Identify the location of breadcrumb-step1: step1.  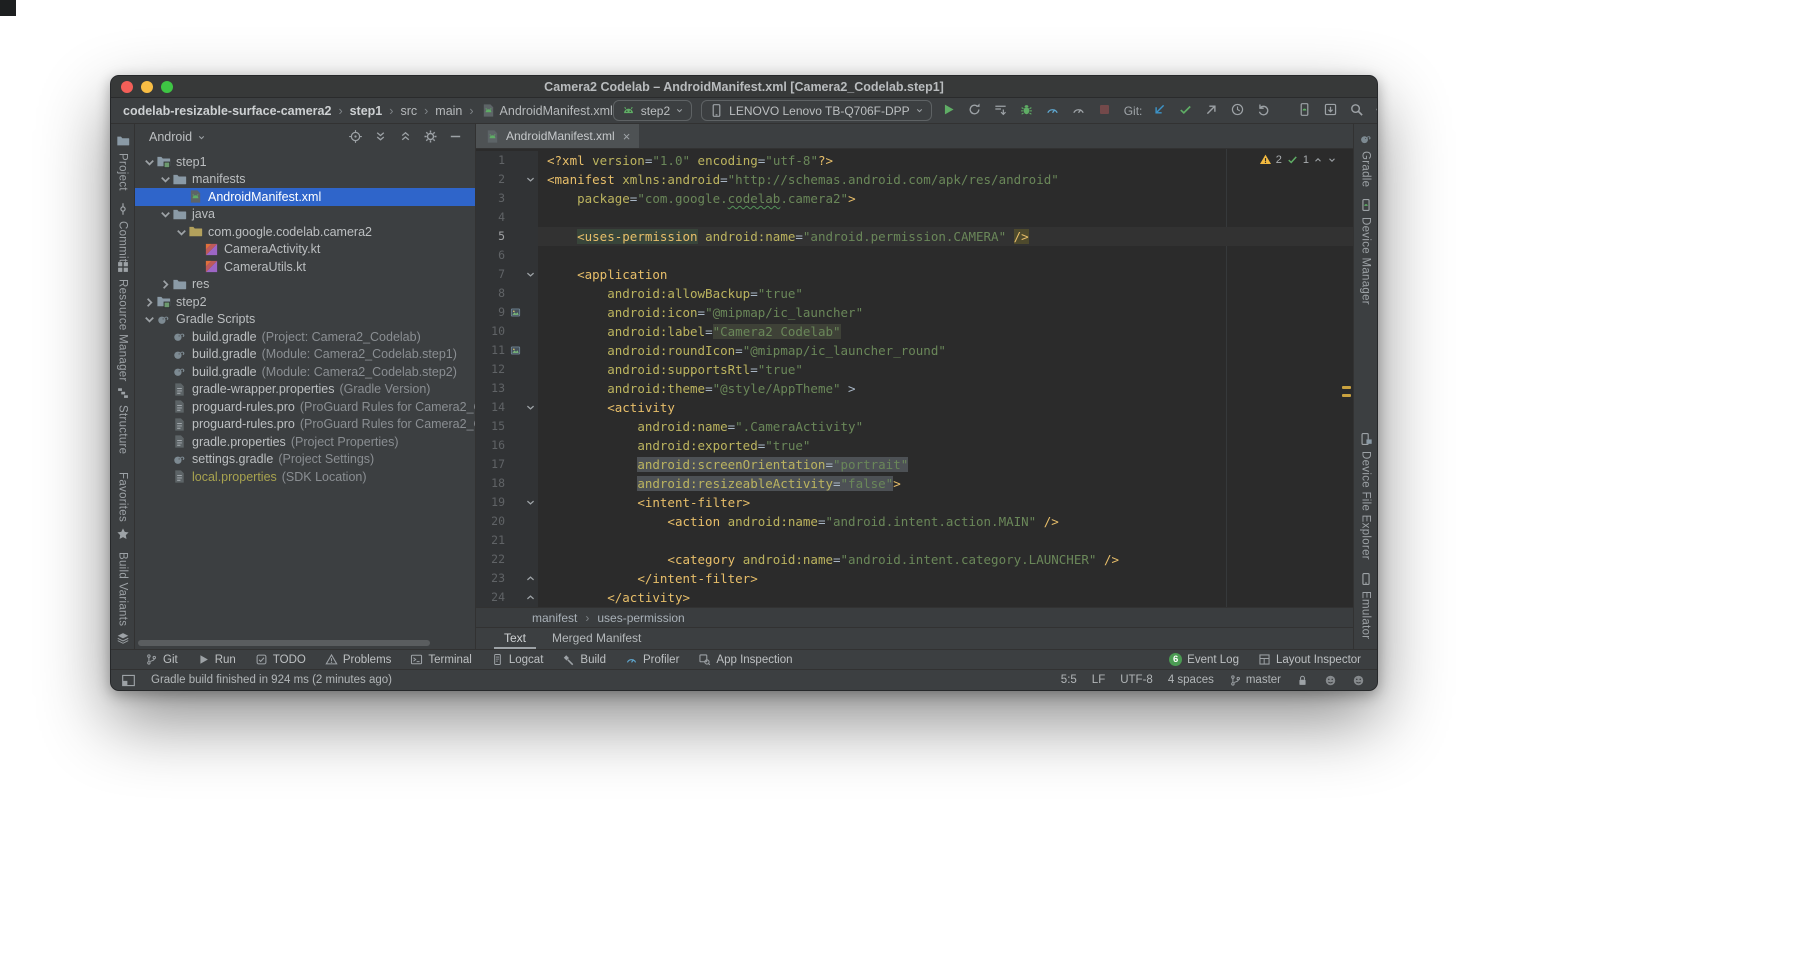
(366, 111).